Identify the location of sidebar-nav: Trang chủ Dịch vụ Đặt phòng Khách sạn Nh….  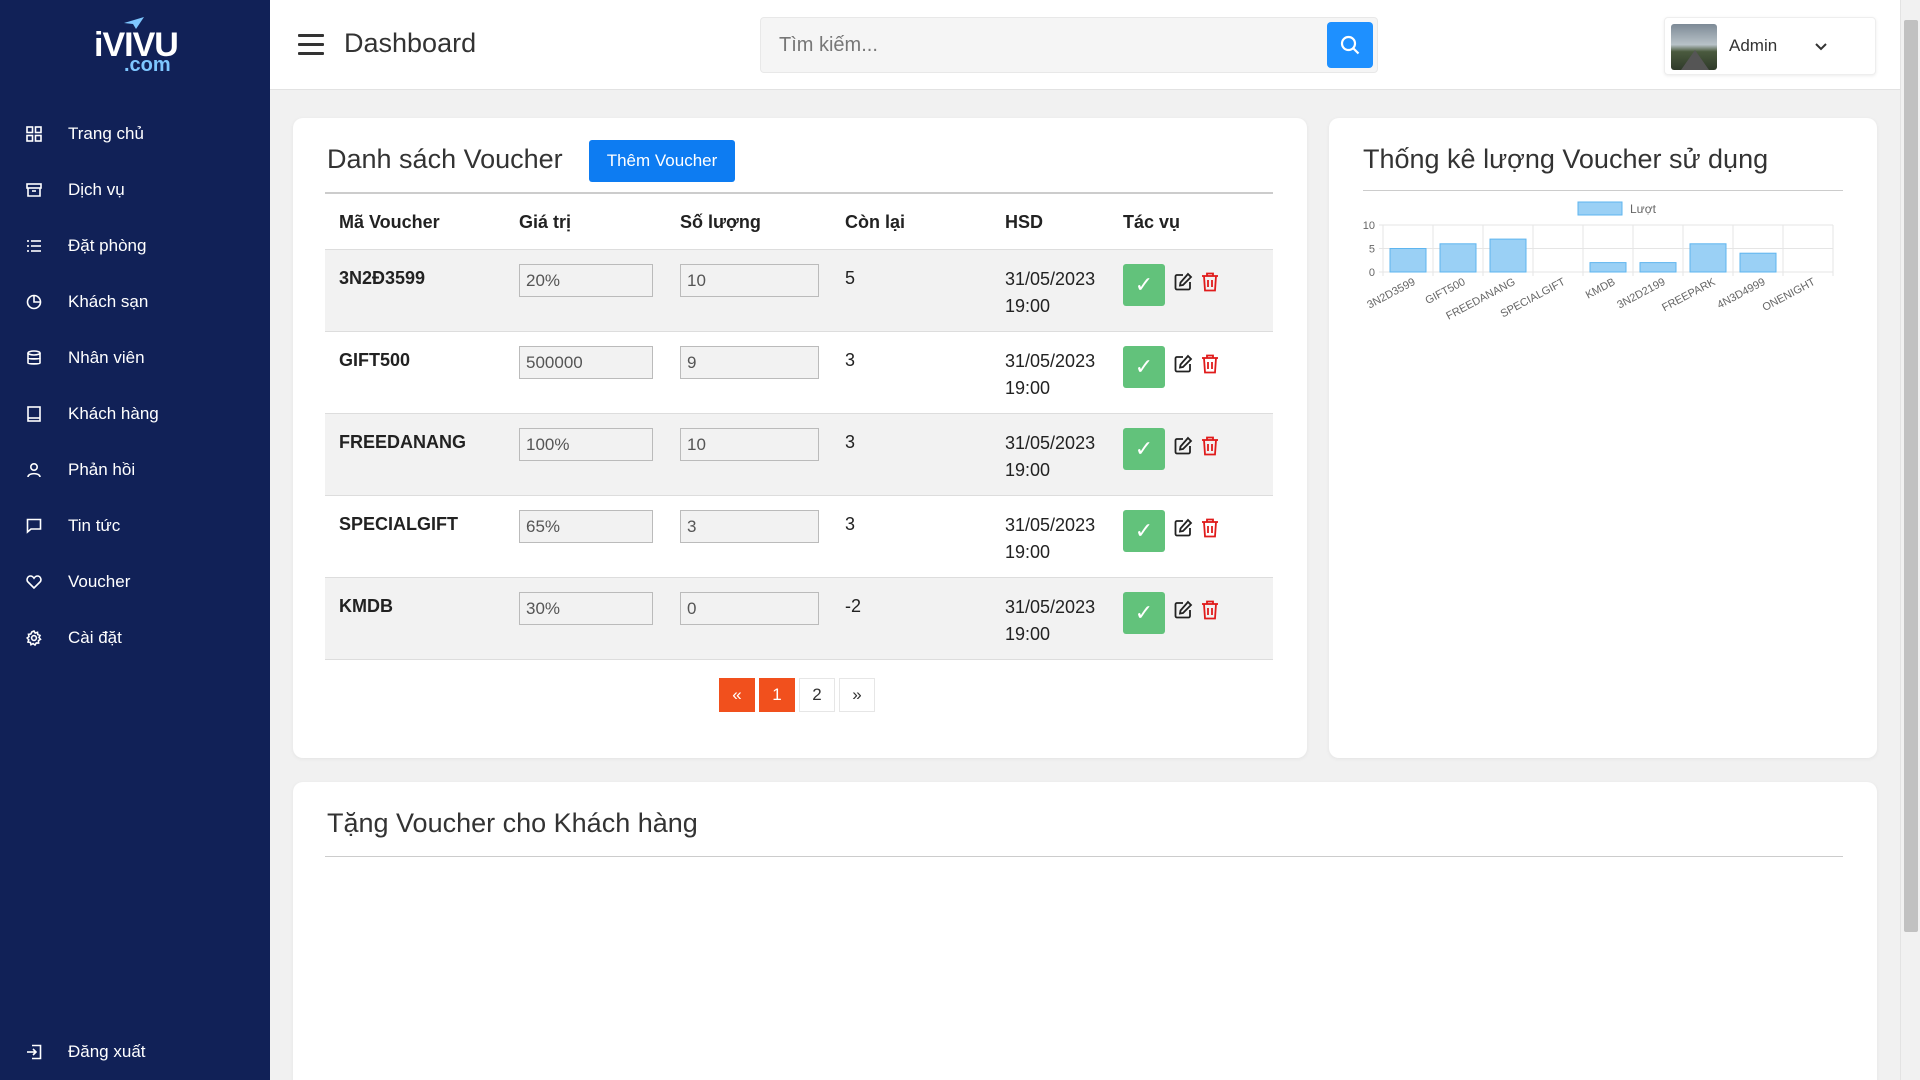
(135, 386).